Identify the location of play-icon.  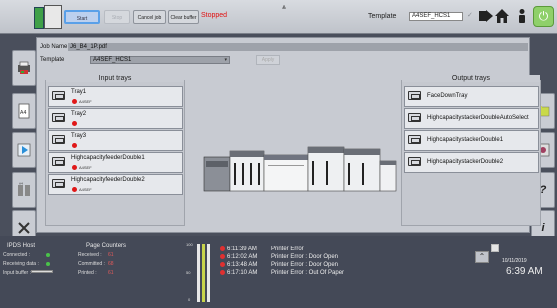
(24, 150).